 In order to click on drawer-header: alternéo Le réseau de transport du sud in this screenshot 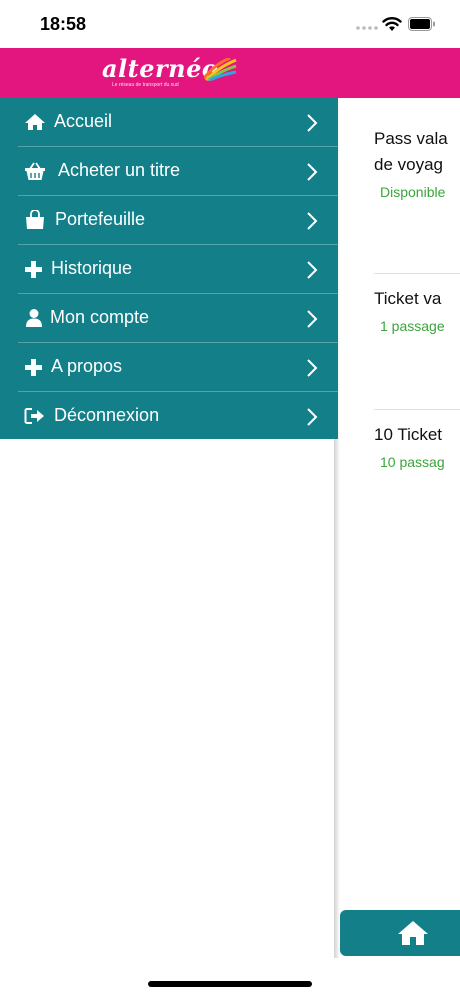, I will do `click(169, 73)`.